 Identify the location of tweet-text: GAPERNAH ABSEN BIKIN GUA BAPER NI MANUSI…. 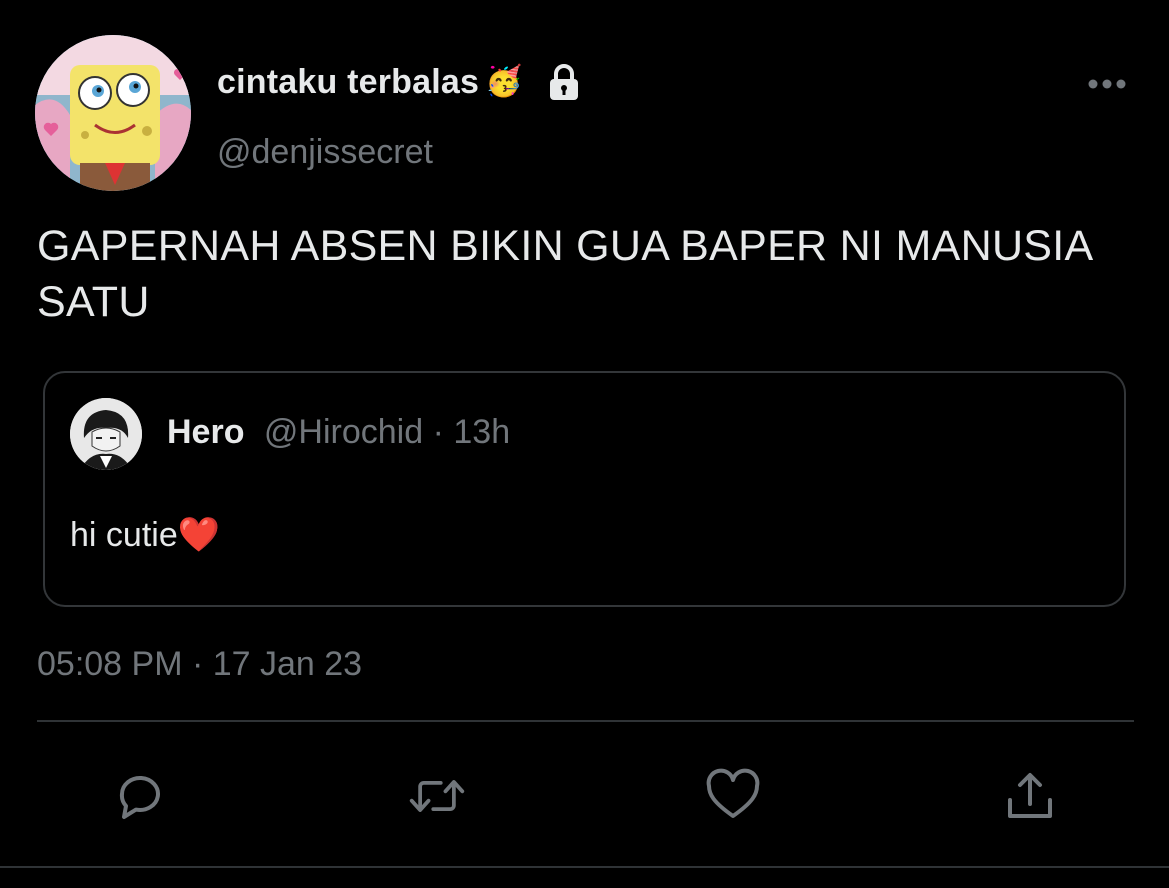
(564, 274).